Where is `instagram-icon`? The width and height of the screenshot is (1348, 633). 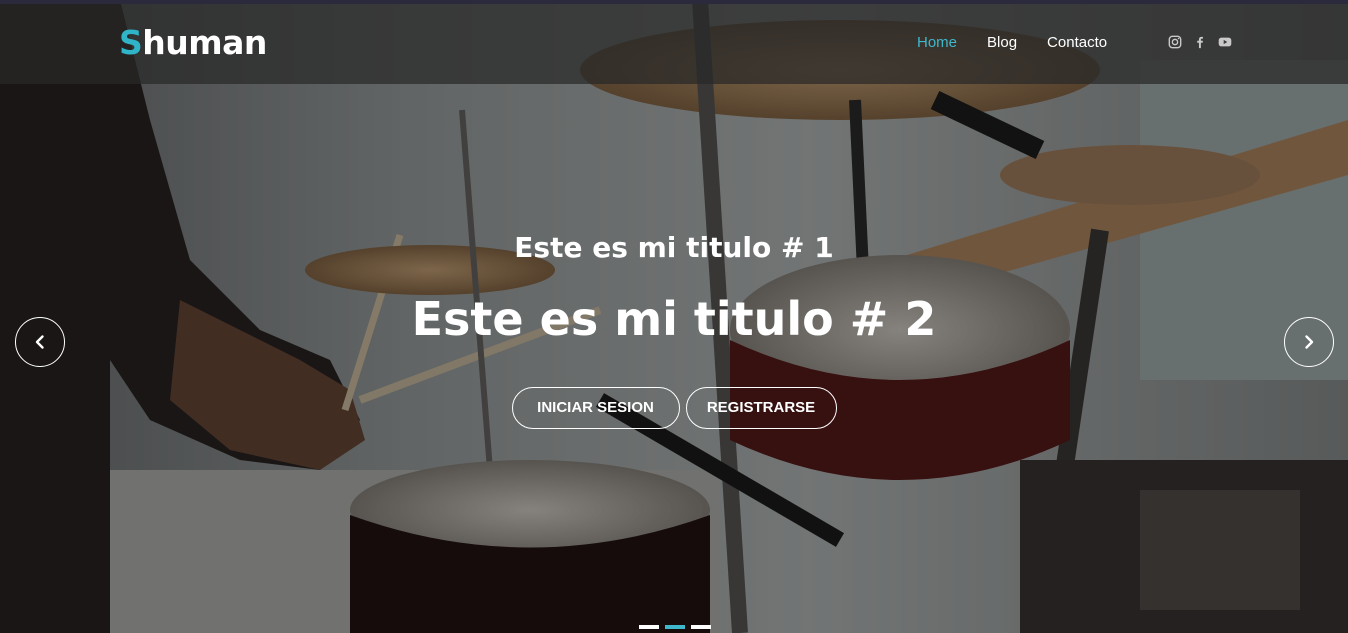
instagram-icon is located at coordinates (1175, 42).